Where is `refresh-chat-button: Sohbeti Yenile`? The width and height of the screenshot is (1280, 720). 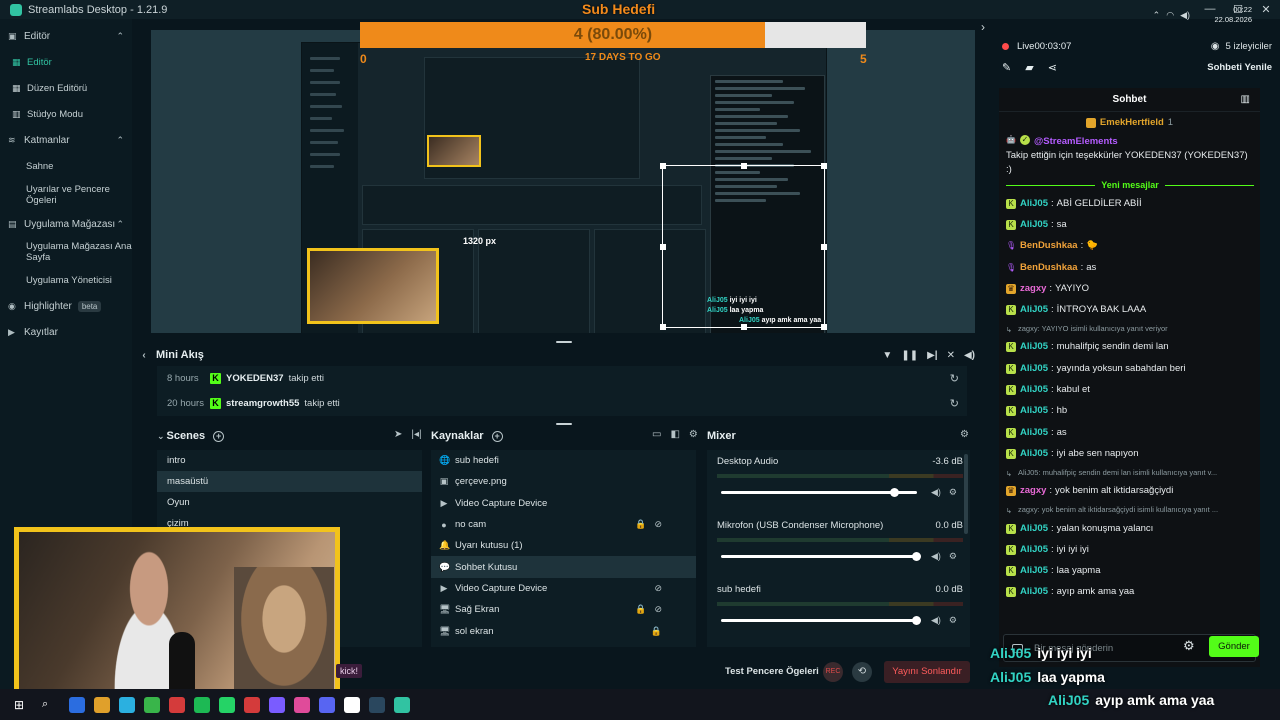
refresh-chat-button: Sohbeti Yenile is located at coordinates (1239, 67).